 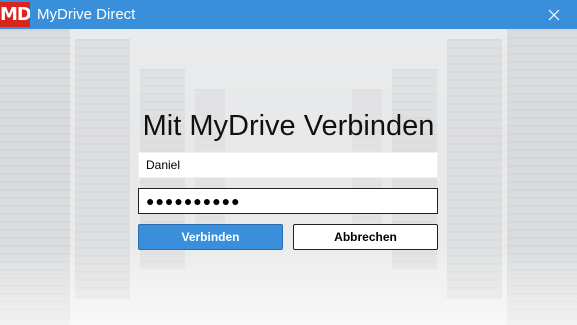 What do you see at coordinates (288, 14) in the screenshot?
I see `title-bar: MD MyDrive Direct` at bounding box center [288, 14].